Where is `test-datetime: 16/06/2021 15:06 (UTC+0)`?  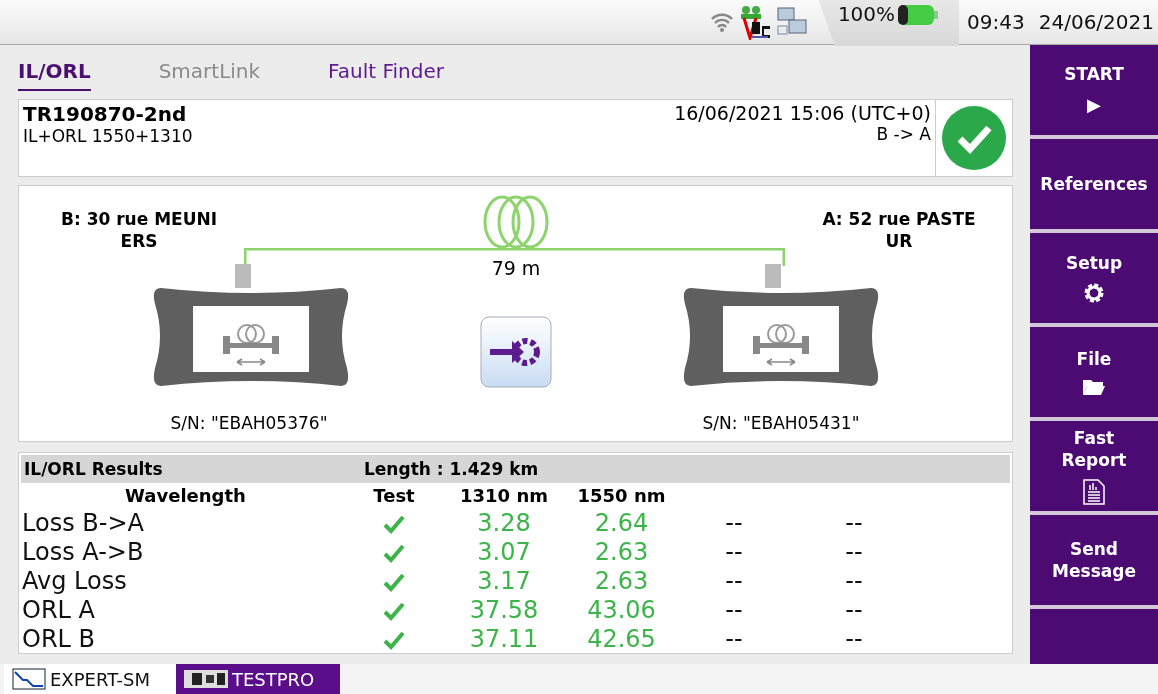 test-datetime: 16/06/2021 15:06 (UTC+0) is located at coordinates (802, 113).